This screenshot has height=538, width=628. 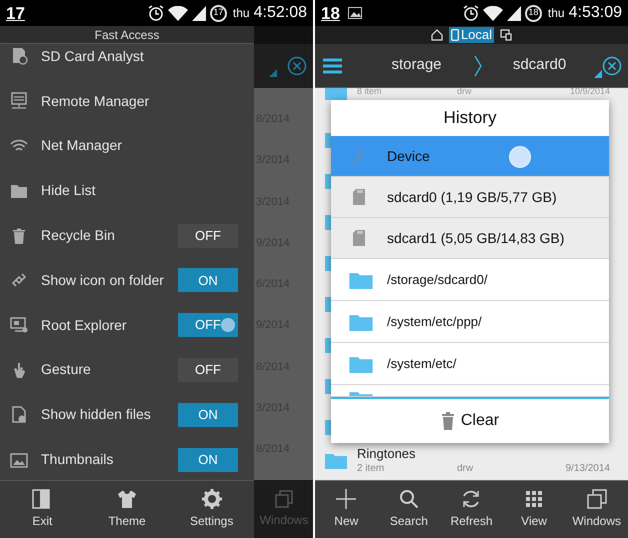 What do you see at coordinates (534, 509) in the screenshot?
I see `bottom-bar-button: View` at bounding box center [534, 509].